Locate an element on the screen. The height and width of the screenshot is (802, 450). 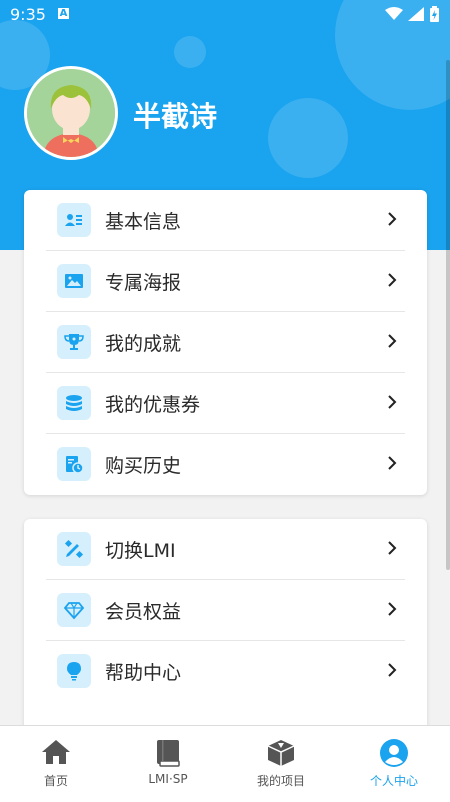
user-icon is located at coordinates (394, 753).